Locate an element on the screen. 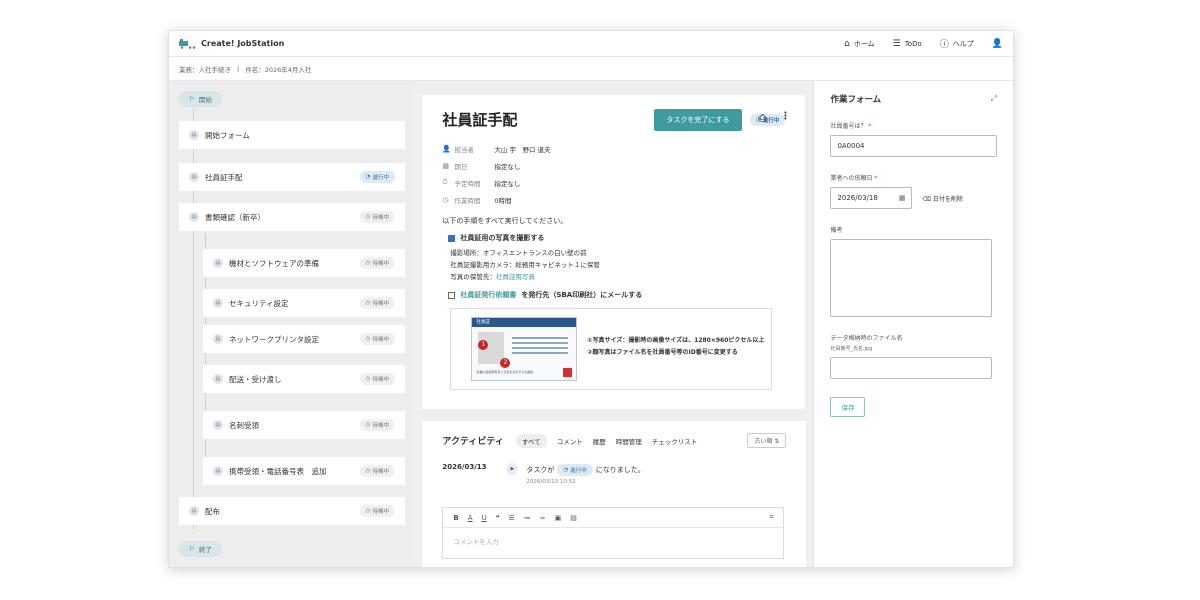 The width and height of the screenshot is (1200, 600). quote-icon: ❝ is located at coordinates (498, 518).